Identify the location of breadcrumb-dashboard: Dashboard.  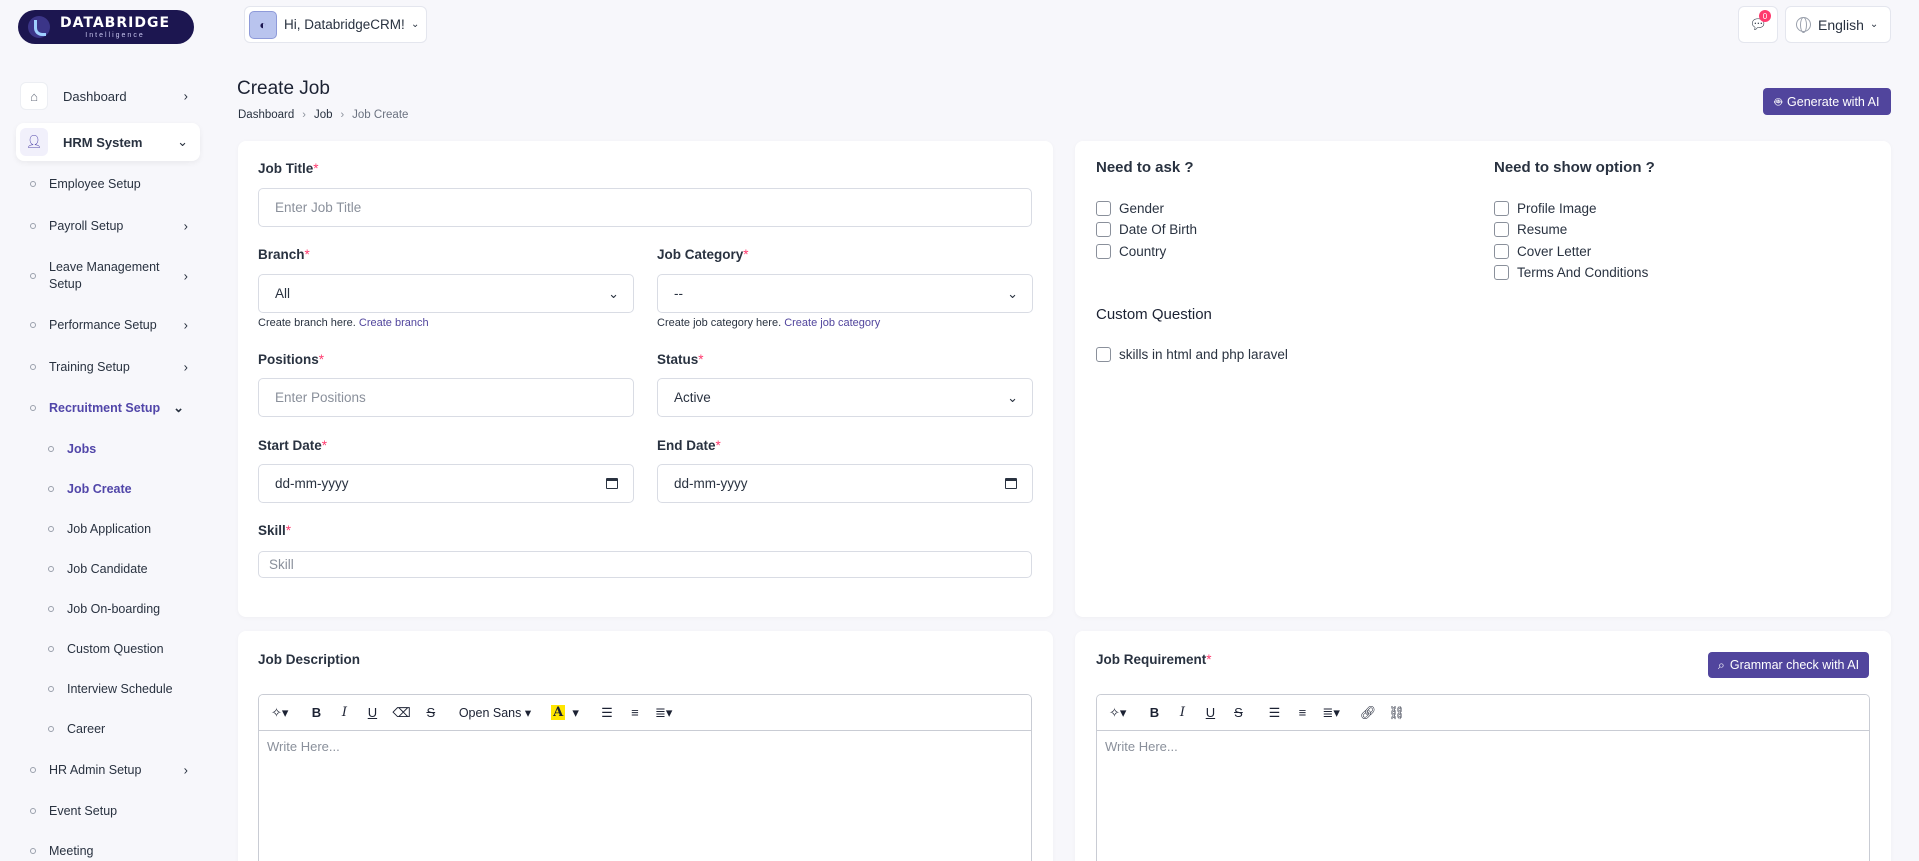
(266, 115).